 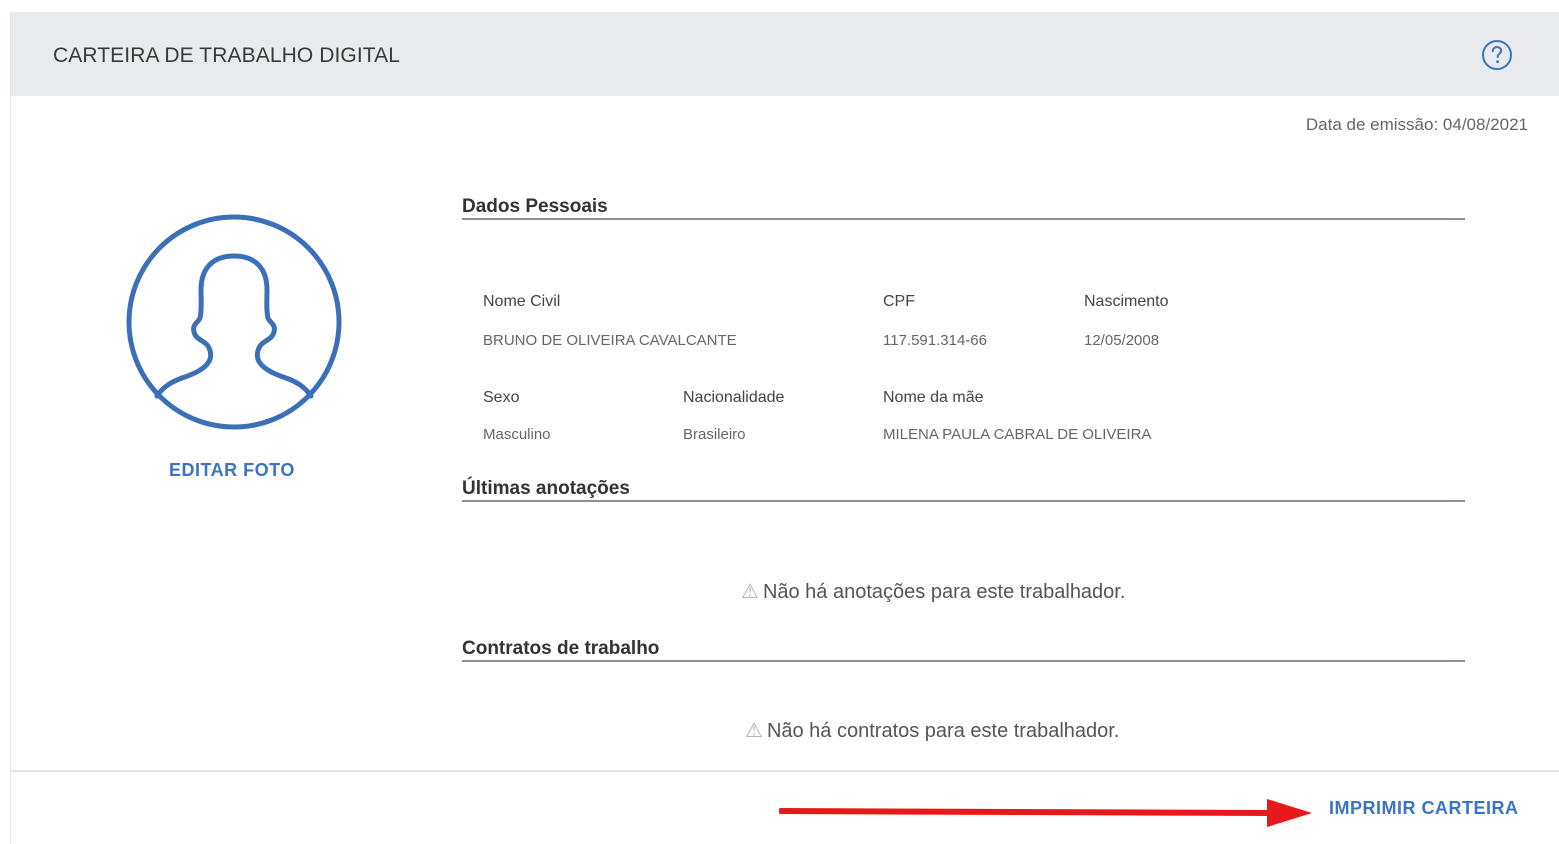 I want to click on red-arrow-icon, so click(x=1046, y=813).